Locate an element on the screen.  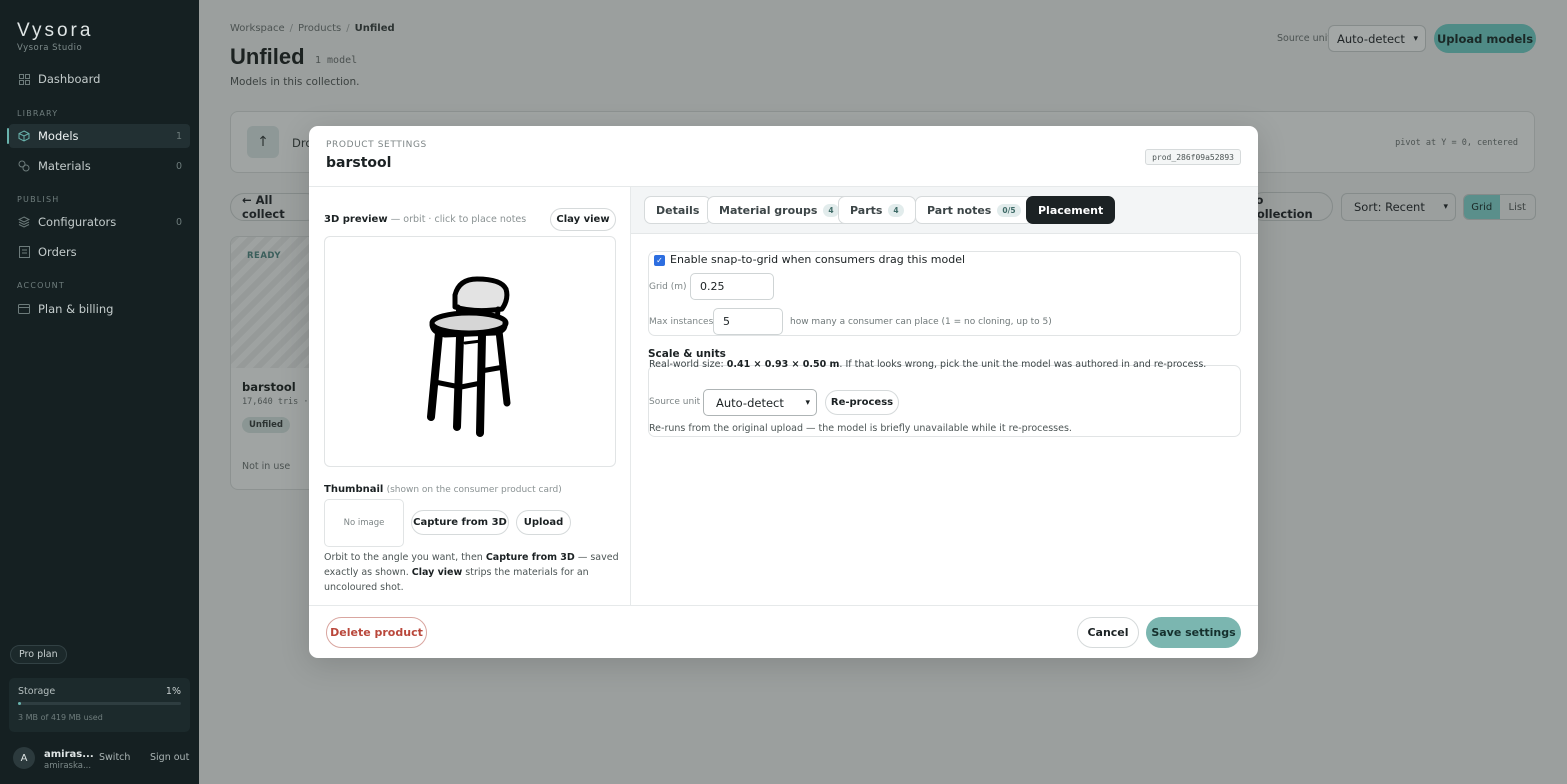
tab-material-groups: Material groups 4 is located at coordinates (779, 210).